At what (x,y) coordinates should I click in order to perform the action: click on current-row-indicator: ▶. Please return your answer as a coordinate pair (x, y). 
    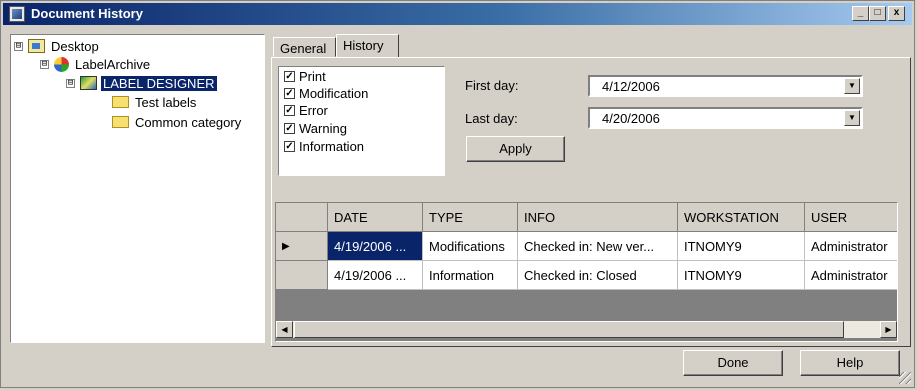
    Looking at the image, I should click on (302, 246).